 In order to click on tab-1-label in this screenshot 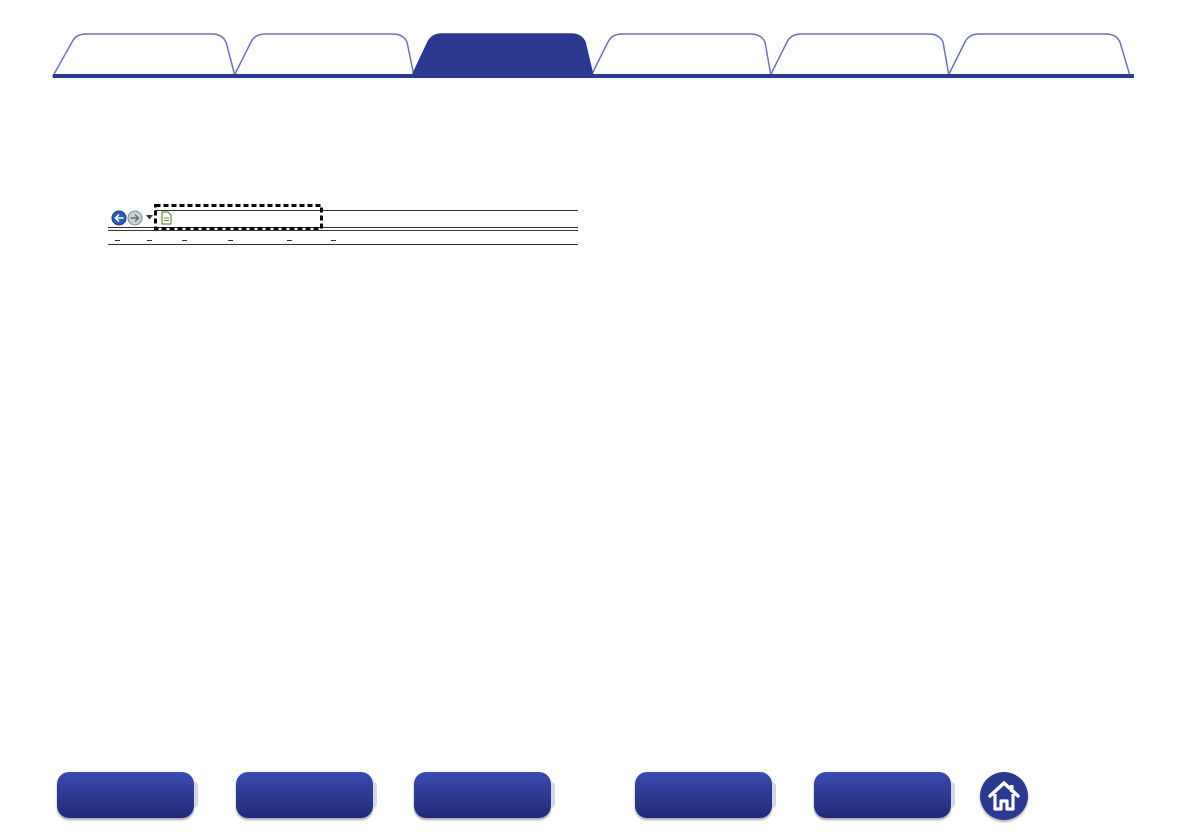, I will do `click(144, 54)`.